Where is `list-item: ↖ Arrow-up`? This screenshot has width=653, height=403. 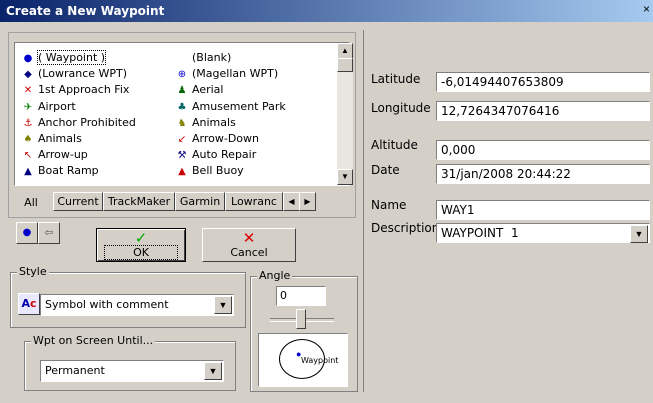
list-item: ↖ Arrow-up is located at coordinates (54, 155).